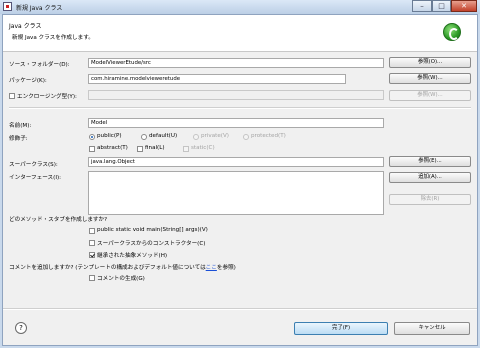  What do you see at coordinates (53, 38) in the screenshot?
I see `wizard-subtitle: 新規 Java クラスを作成します。` at bounding box center [53, 38].